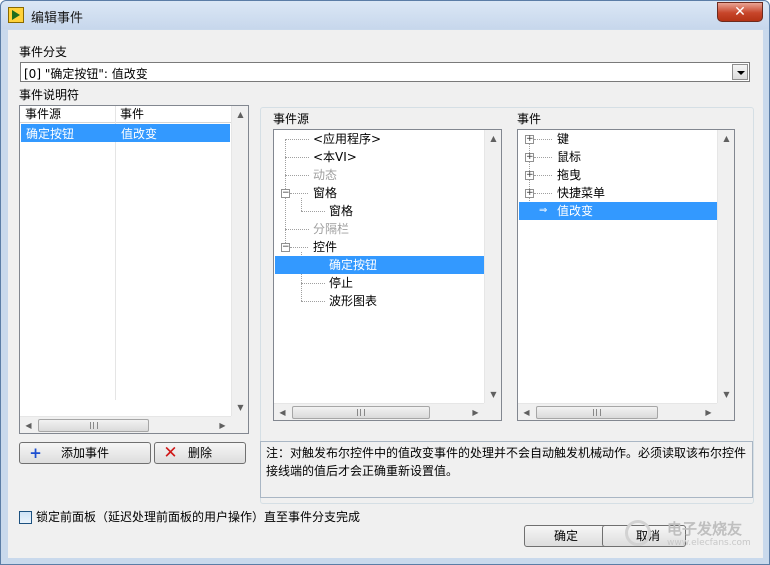 The width and height of the screenshot is (770, 565). I want to click on column-separator, so click(115, 253).